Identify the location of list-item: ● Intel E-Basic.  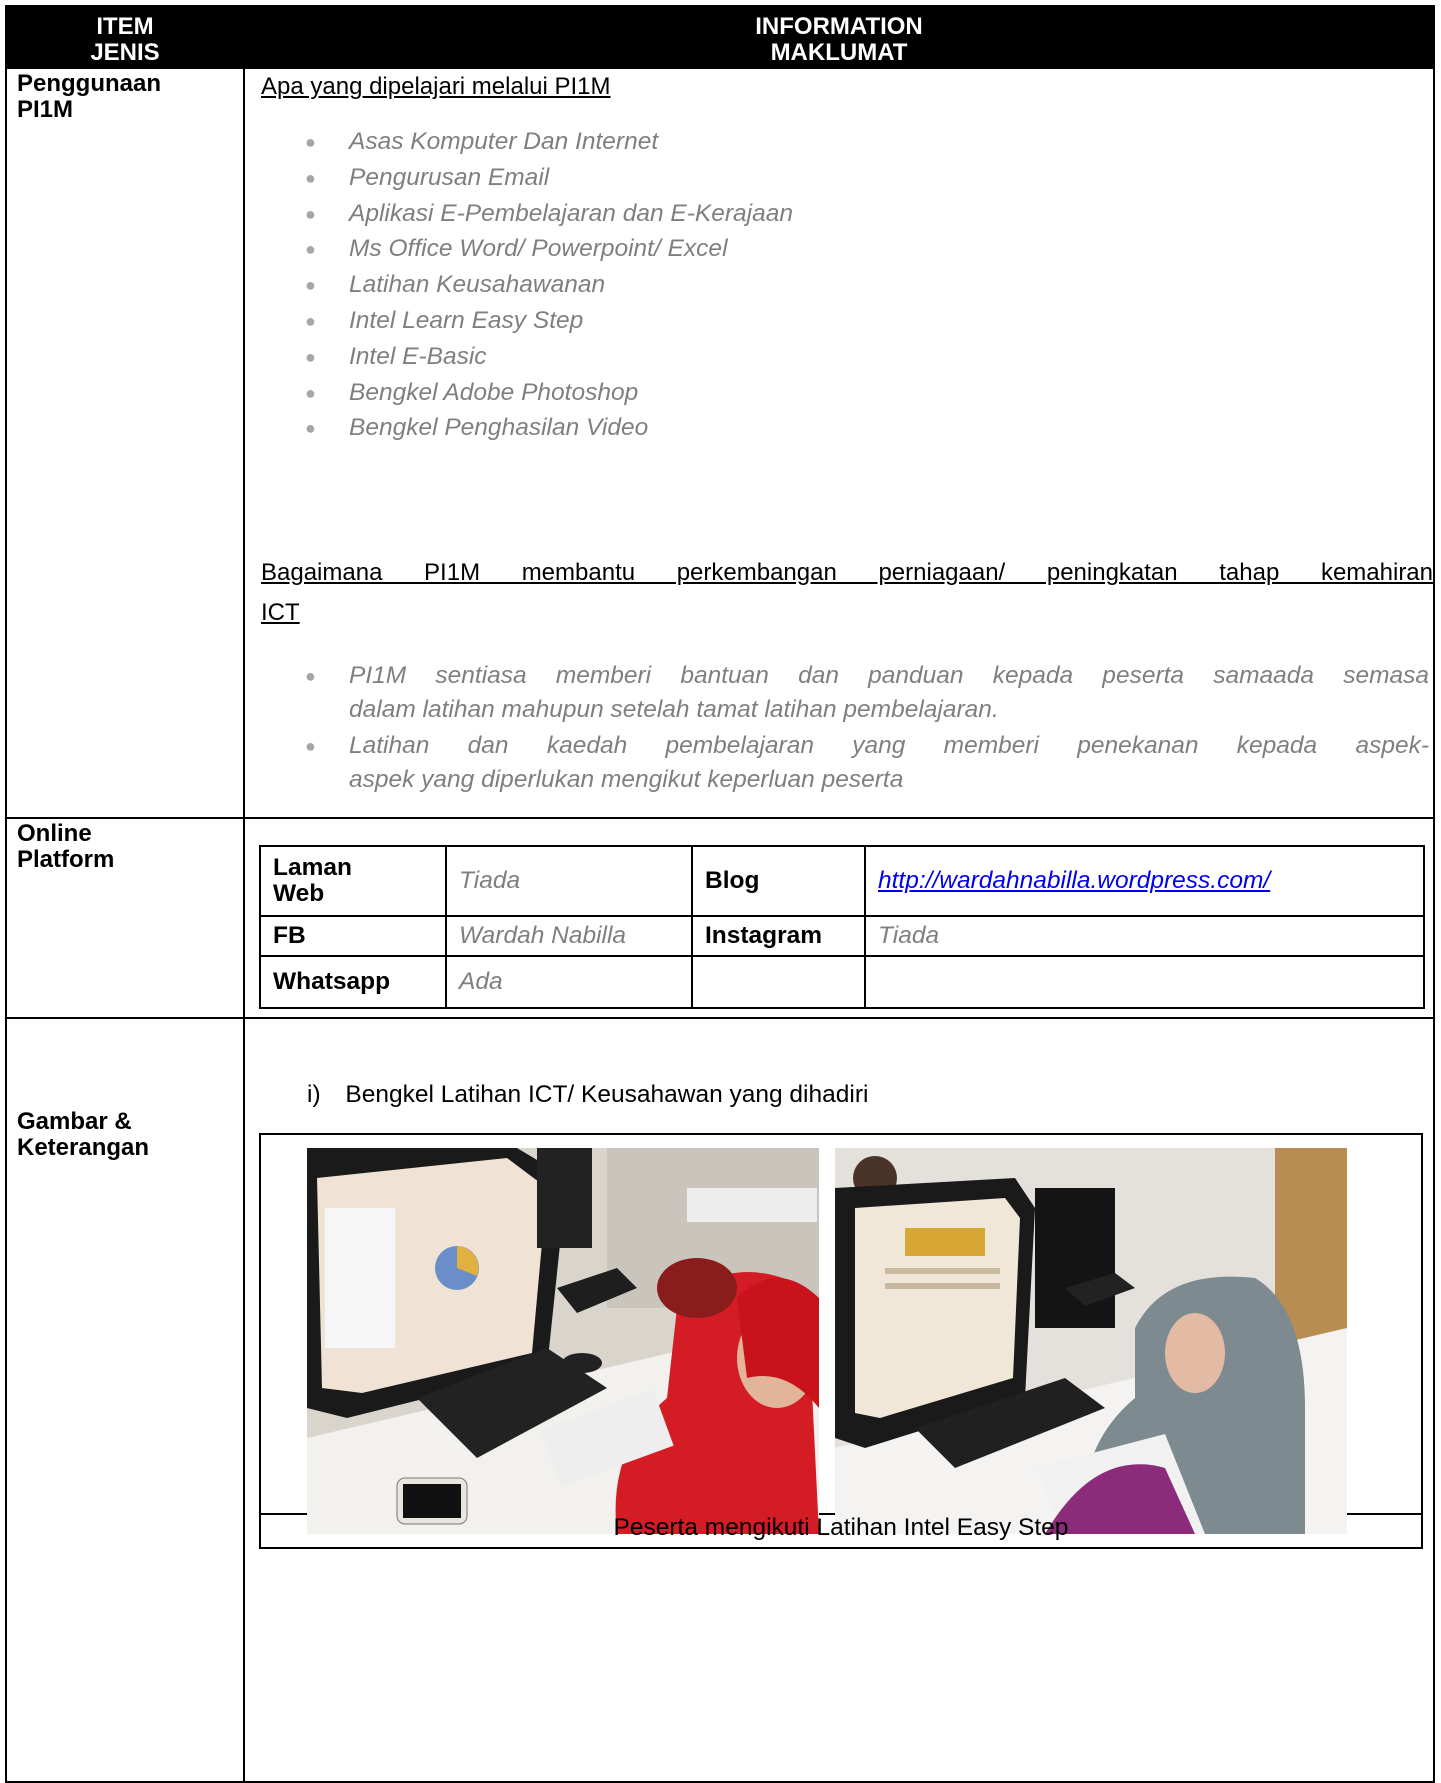
(549, 360).